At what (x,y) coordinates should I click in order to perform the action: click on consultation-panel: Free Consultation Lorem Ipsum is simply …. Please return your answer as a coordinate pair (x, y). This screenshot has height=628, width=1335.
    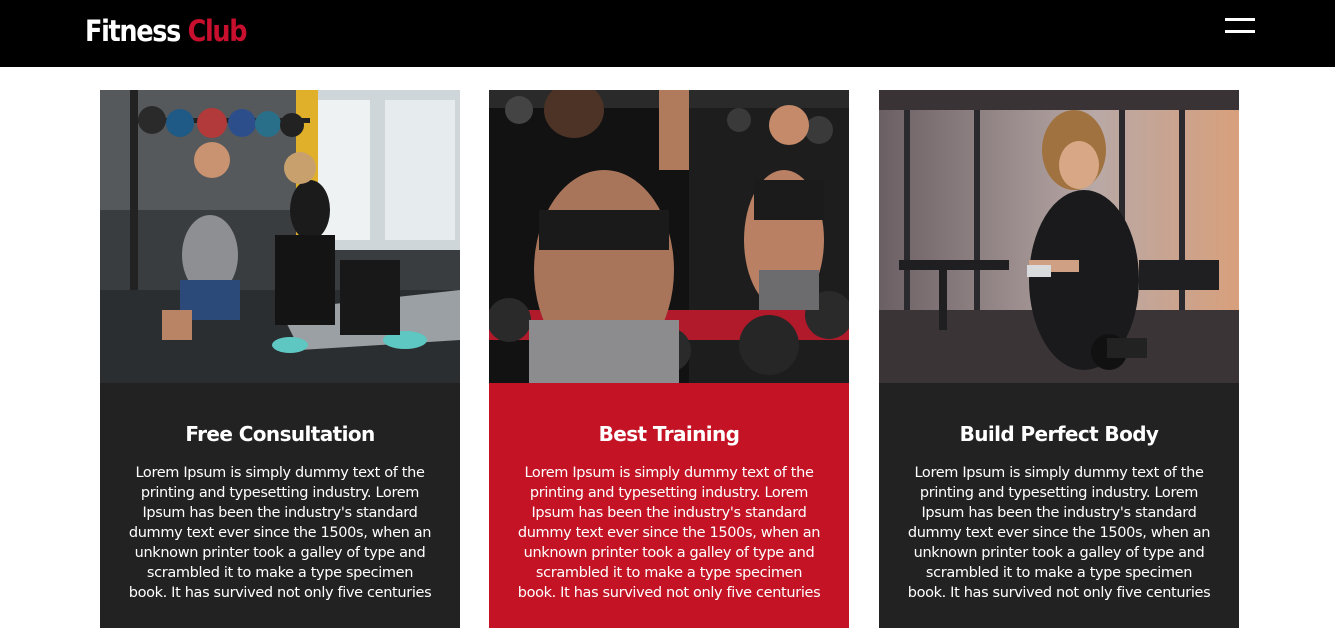
    Looking at the image, I should click on (280, 505).